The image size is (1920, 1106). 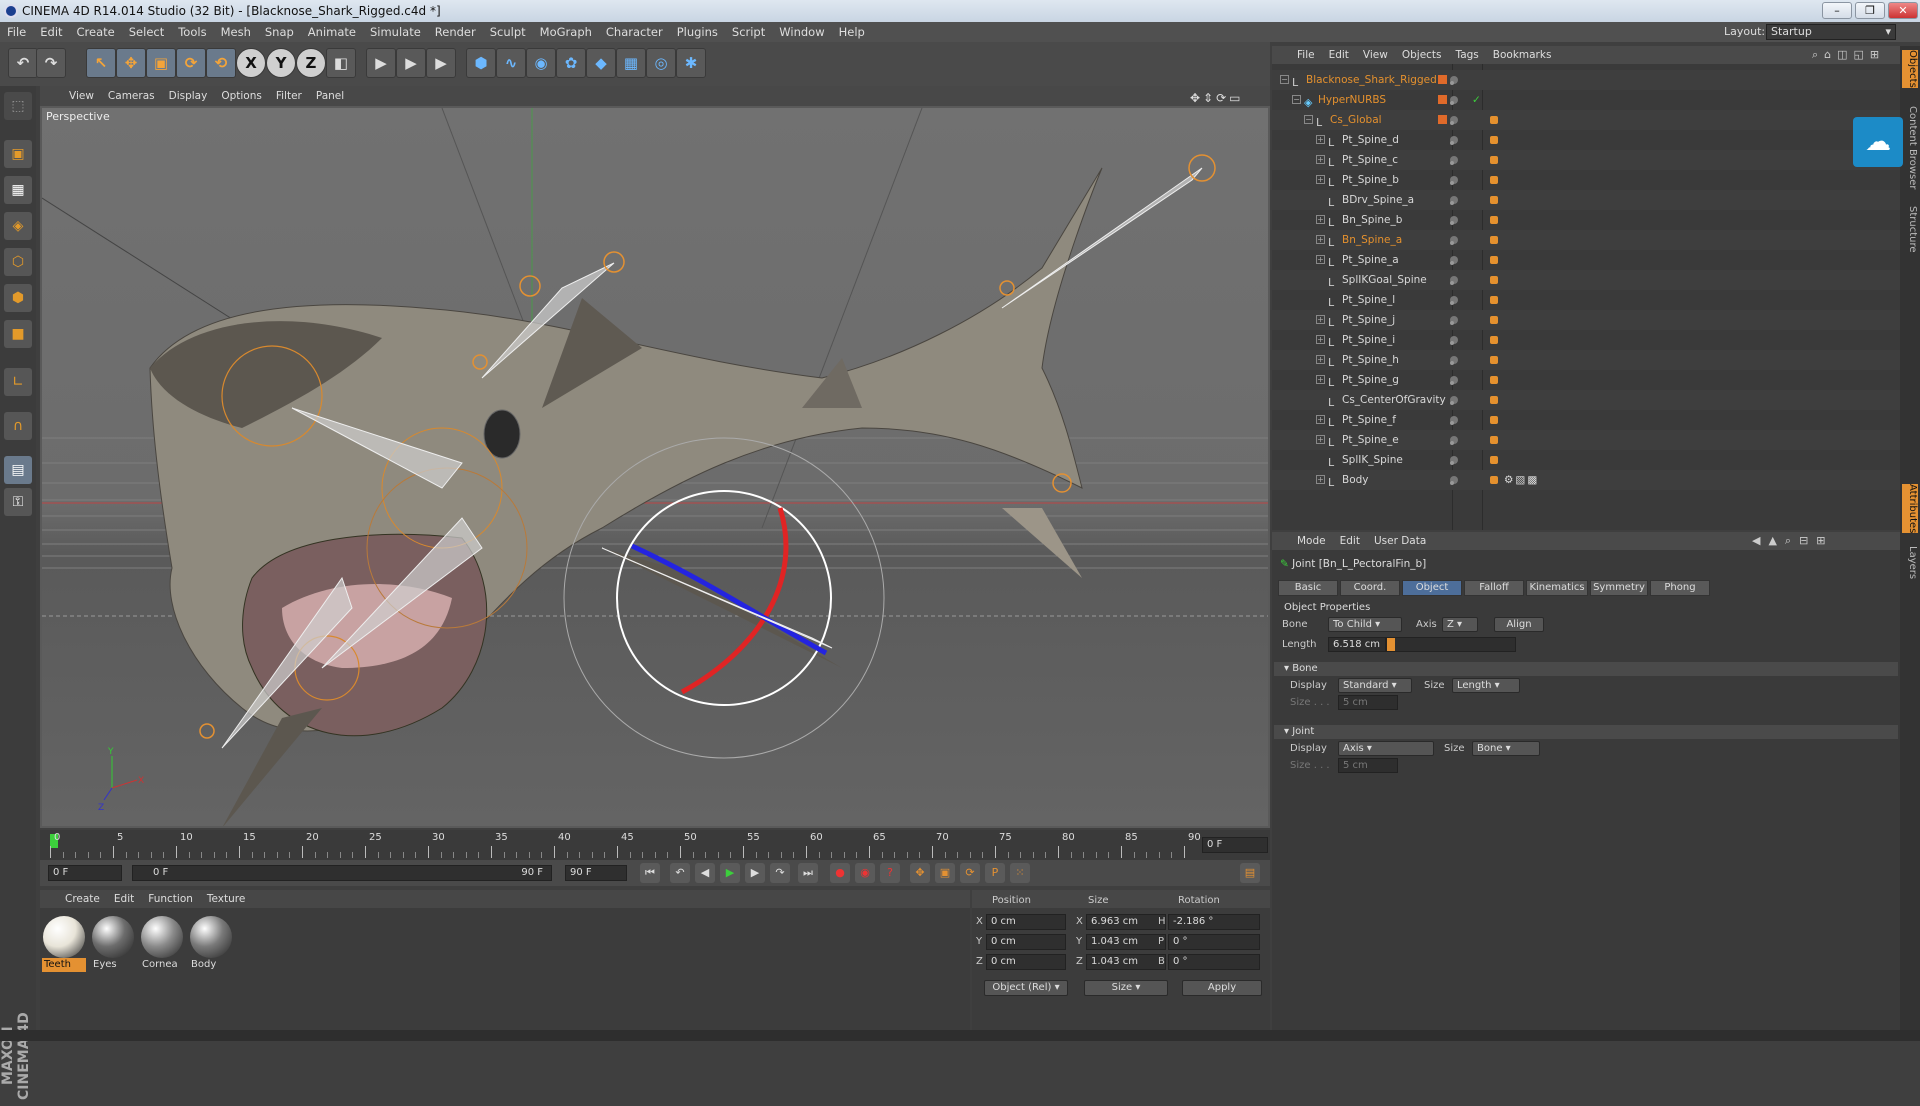 I want to click on minimize-button: –, so click(x=1837, y=10).